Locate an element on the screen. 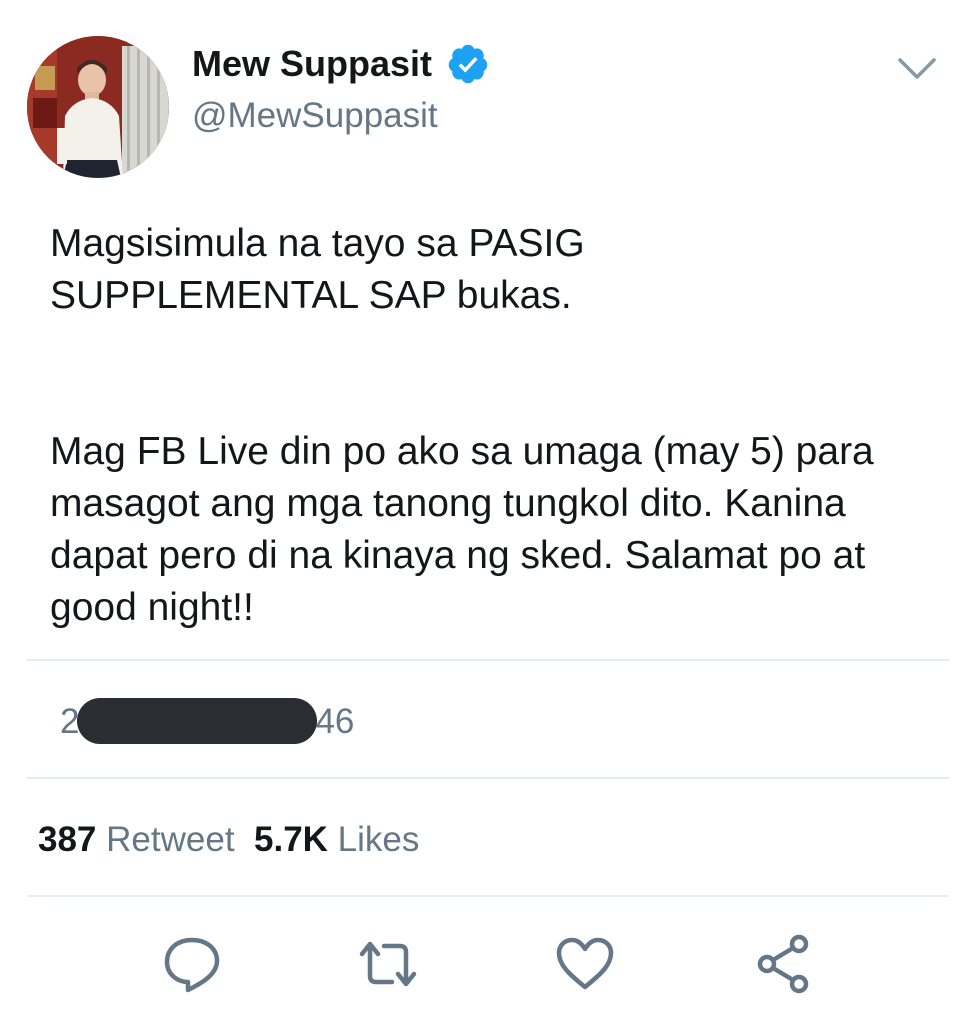 The image size is (976, 1023). tweet-text-line: good night!! is located at coordinates (152, 607).